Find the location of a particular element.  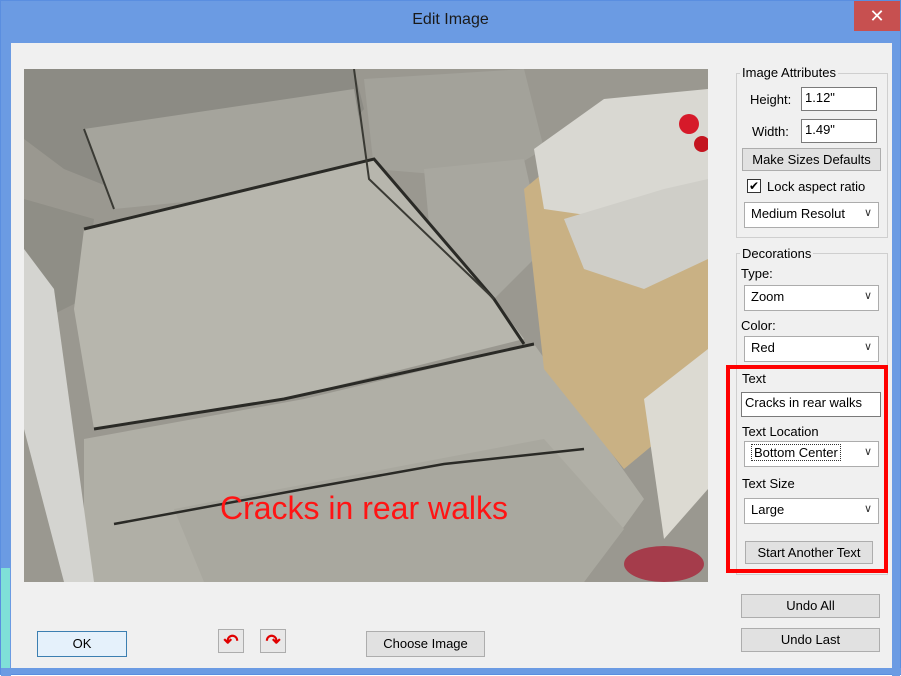

window-right-border is located at coordinates (896, 359).